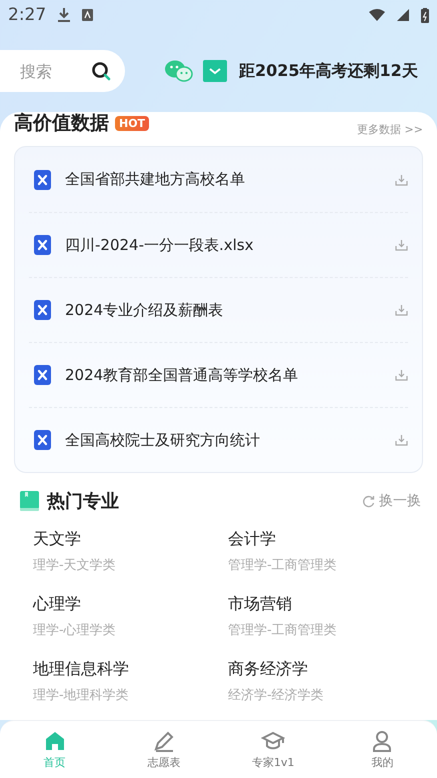 This screenshot has width=437, height=778. I want to click on major-name: 心理学, so click(130, 604).